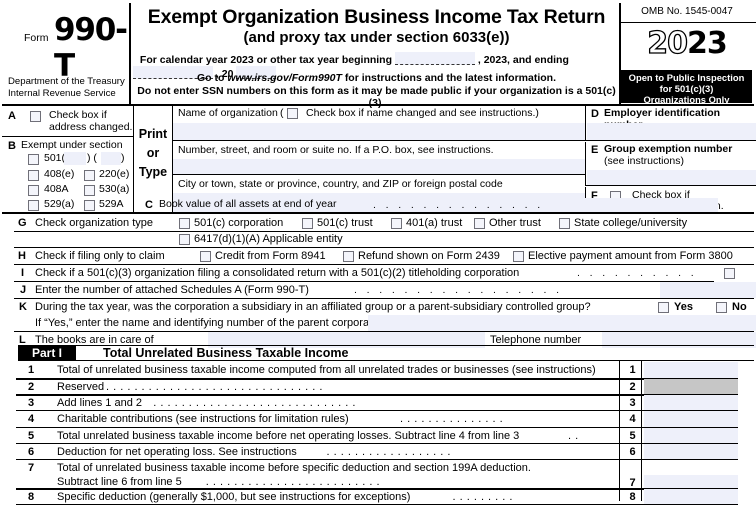 The height and width of the screenshot is (505, 756). What do you see at coordinates (345, 223) in the screenshot?
I see `org-type-501c-trust-label: 501(c) trust` at bounding box center [345, 223].